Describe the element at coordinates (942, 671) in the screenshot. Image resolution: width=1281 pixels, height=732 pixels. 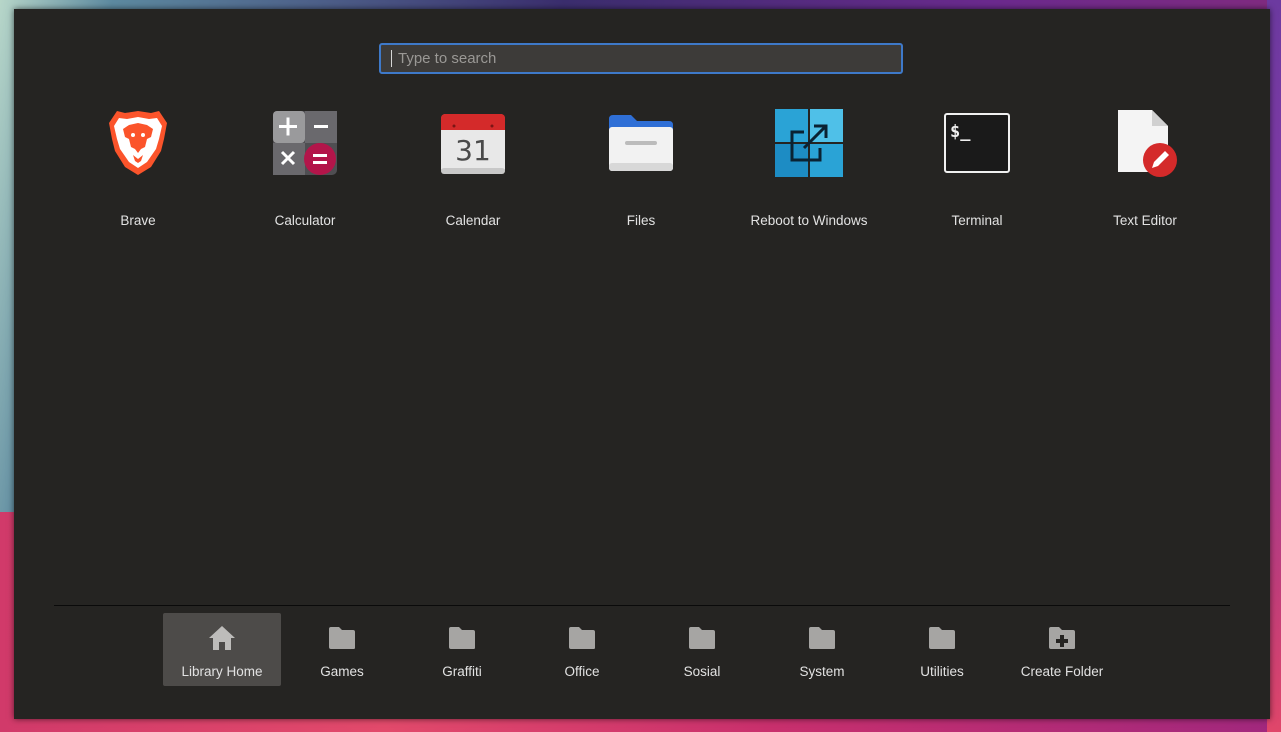
I see `folder-label: Utilities` at that location.